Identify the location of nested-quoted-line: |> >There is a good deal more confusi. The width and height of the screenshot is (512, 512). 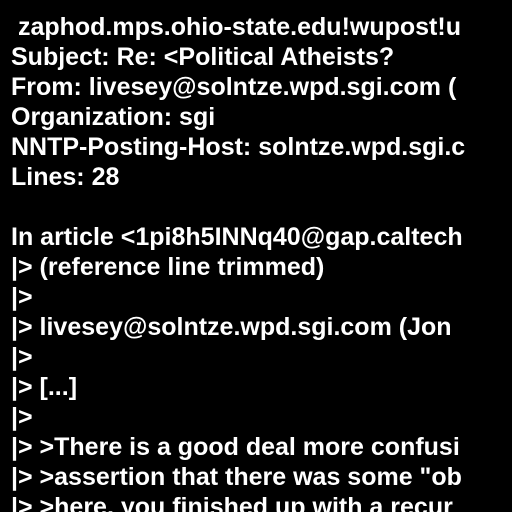
(235, 447).